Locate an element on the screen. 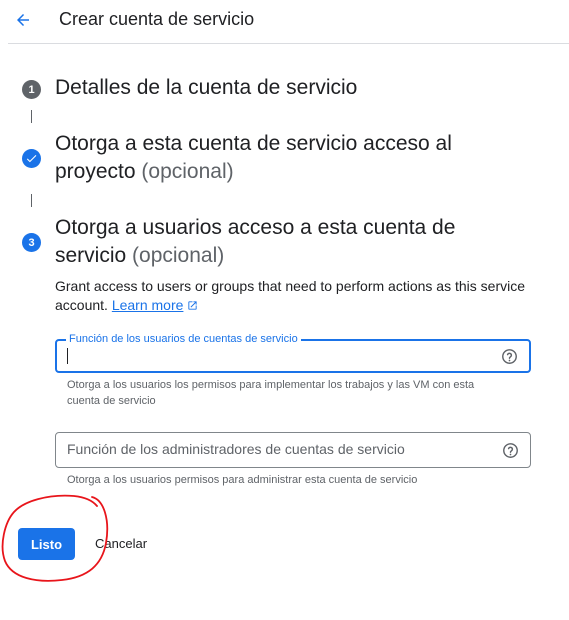 Image resolution: width=569 pixels, height=620 pixels. cancel-button: Cancelar is located at coordinates (121, 544).